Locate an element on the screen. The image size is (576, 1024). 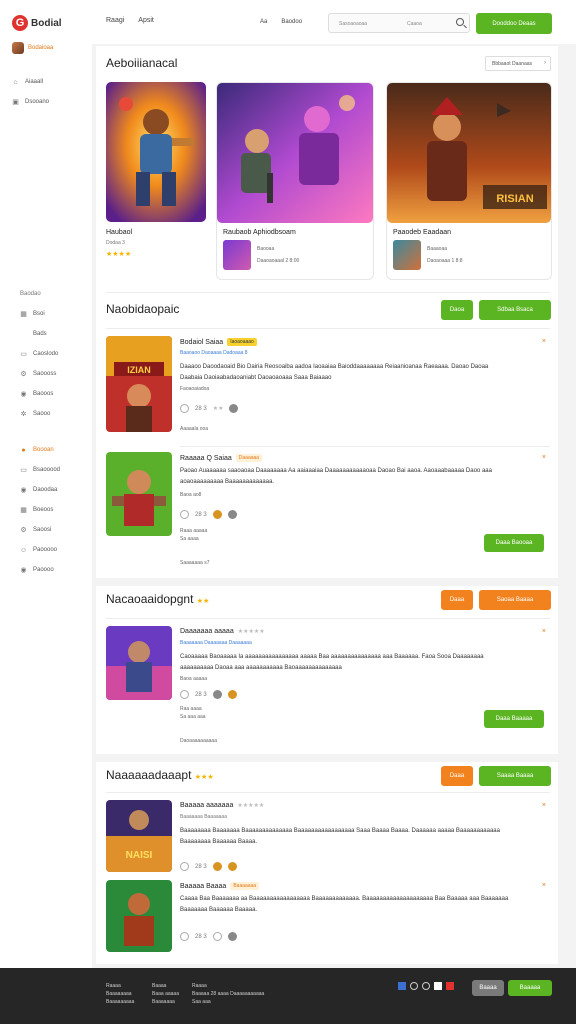
sidebar-item-b3: ◉ Daoodaa is located at coordinates (55, 490).